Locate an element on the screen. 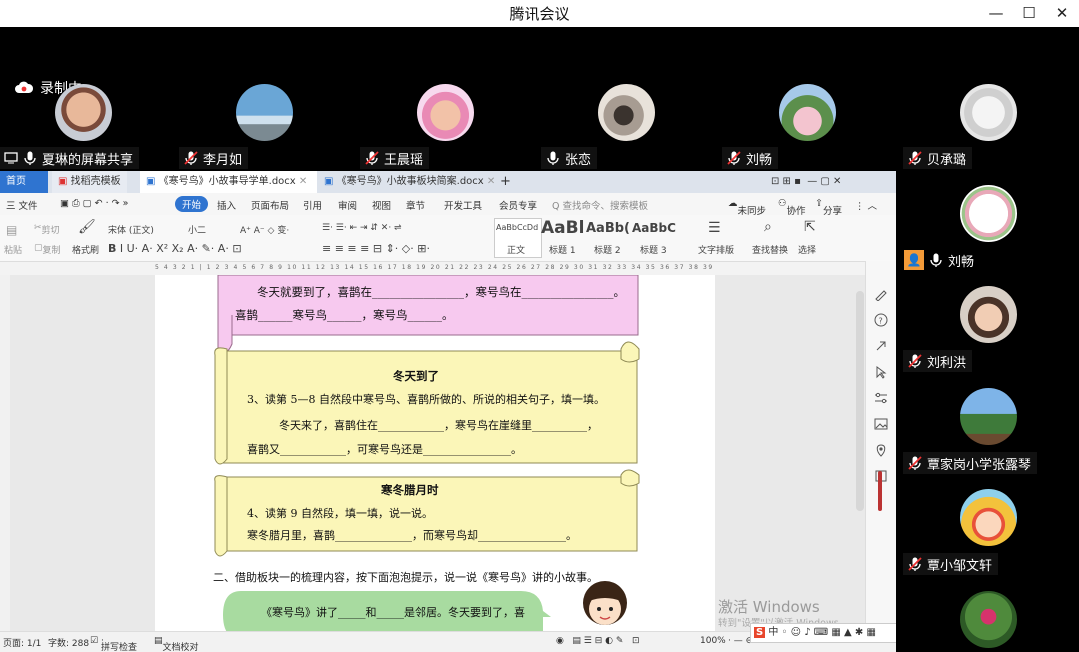  screen-share-icon is located at coordinates (11, 158).